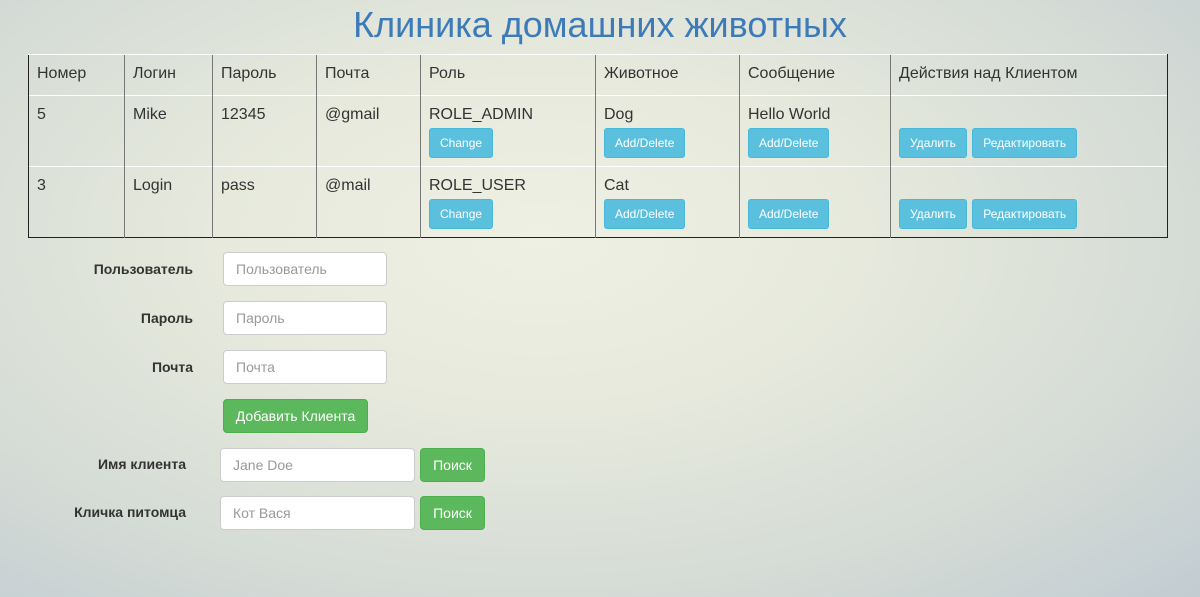 The image size is (1200, 597). What do you see at coordinates (508, 131) in the screenshot?
I see `cell-role: ROLE_ADMIN Change` at bounding box center [508, 131].